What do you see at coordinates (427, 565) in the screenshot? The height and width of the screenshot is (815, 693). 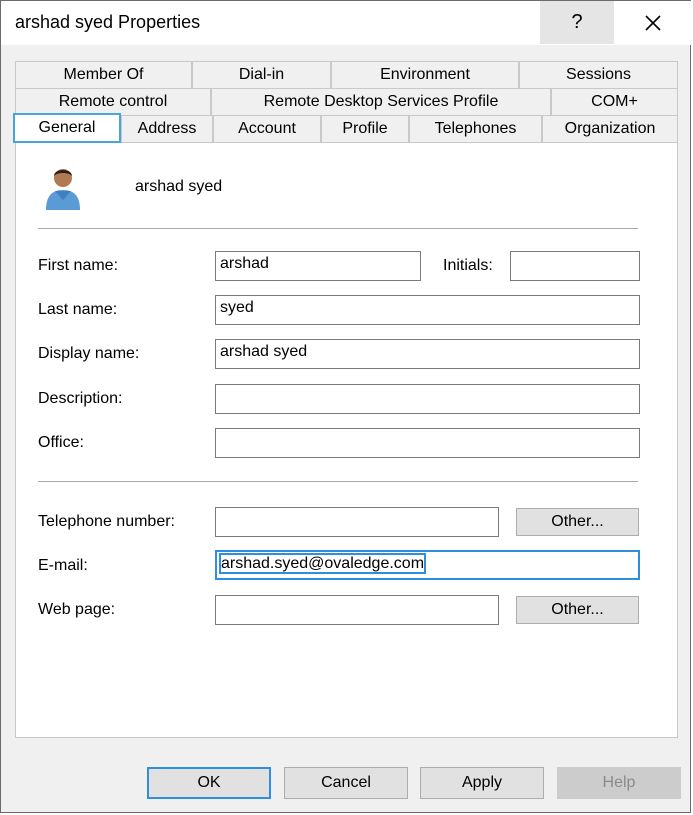 I see `email-input: arshad.syed@ovaledge.com` at bounding box center [427, 565].